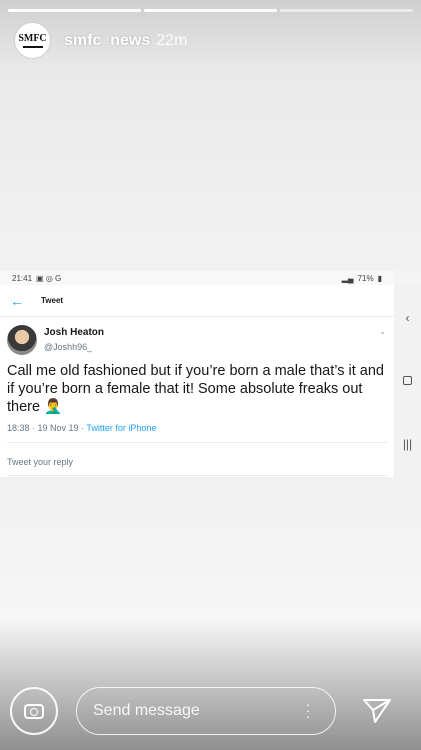 The height and width of the screenshot is (750, 421). What do you see at coordinates (49, 278) in the screenshot?
I see `notification-icons: ▣ ◎ G` at bounding box center [49, 278].